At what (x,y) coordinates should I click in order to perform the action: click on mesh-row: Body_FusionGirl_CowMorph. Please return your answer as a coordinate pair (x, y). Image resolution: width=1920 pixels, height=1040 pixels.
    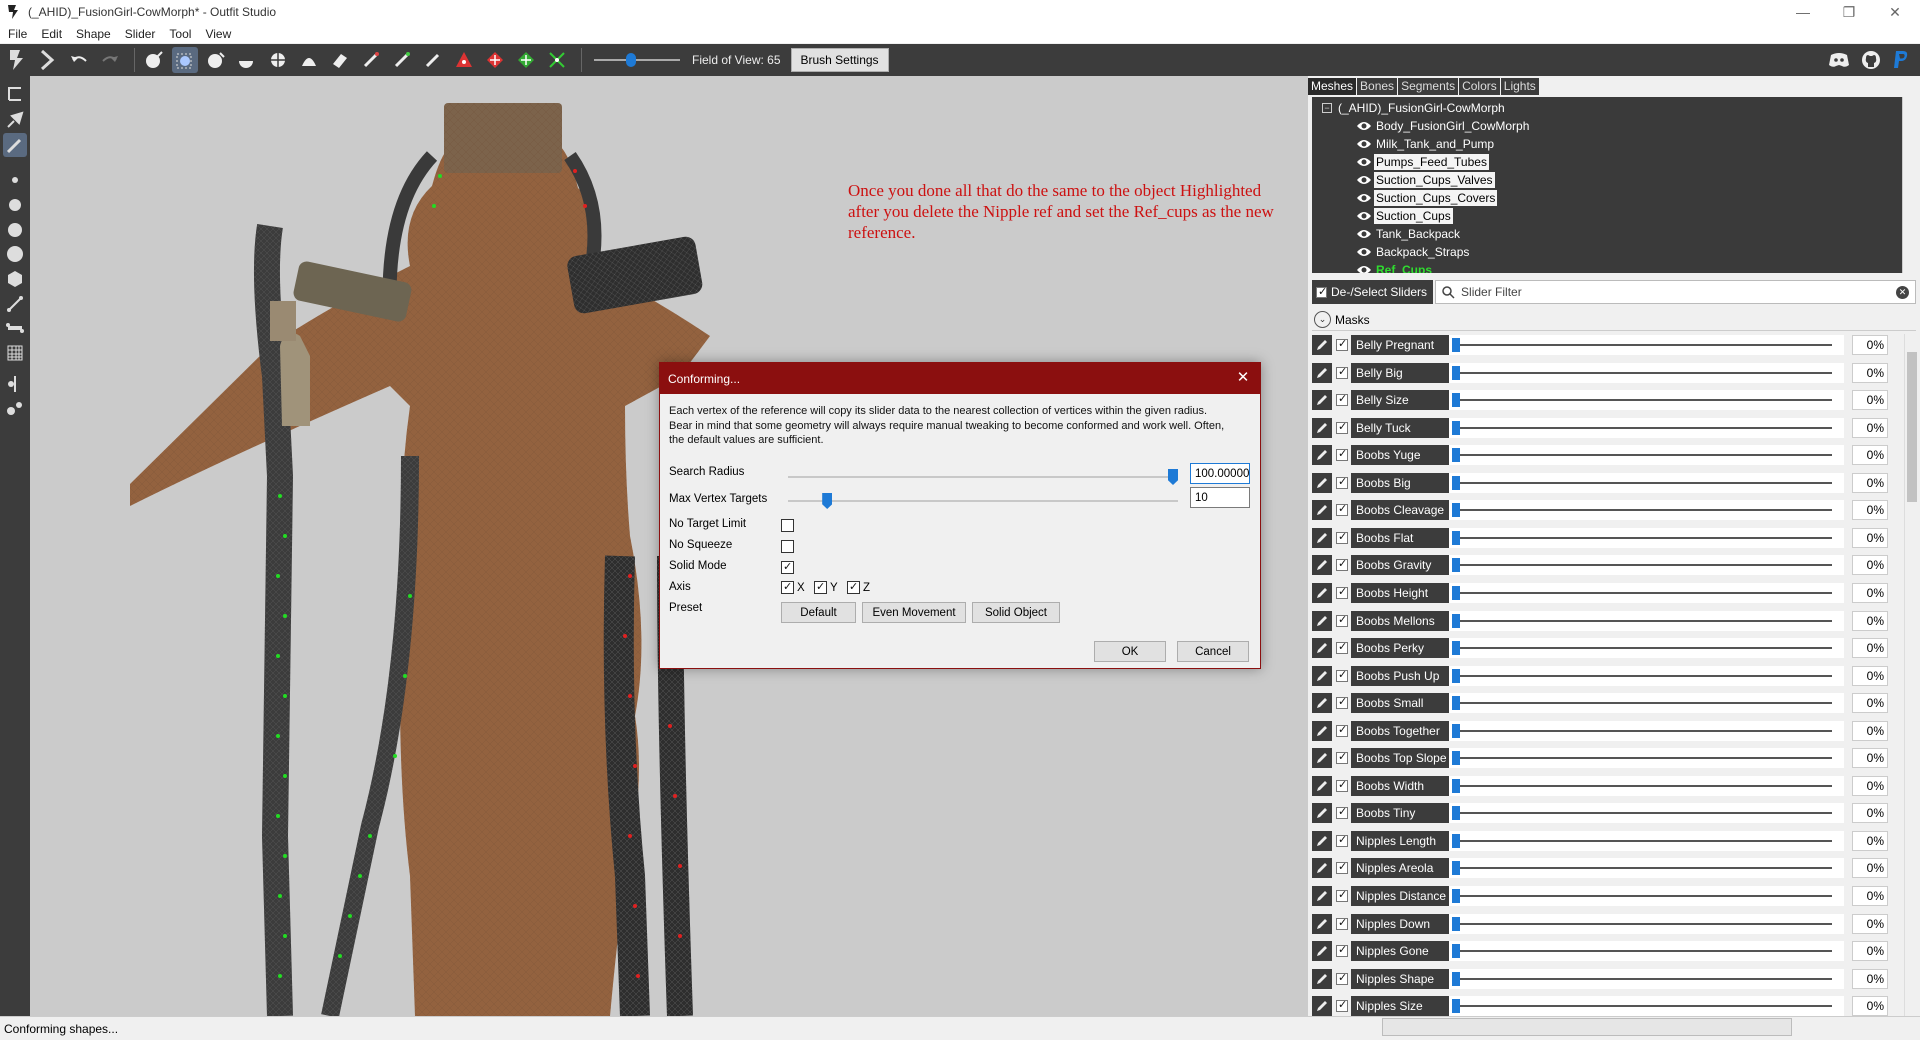
    Looking at the image, I should click on (1443, 126).